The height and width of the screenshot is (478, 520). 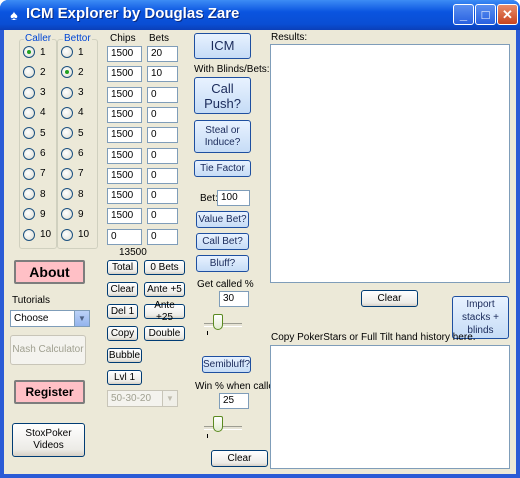 I want to click on with-blinds-label: With Blinds/Bets:, so click(x=232, y=69).